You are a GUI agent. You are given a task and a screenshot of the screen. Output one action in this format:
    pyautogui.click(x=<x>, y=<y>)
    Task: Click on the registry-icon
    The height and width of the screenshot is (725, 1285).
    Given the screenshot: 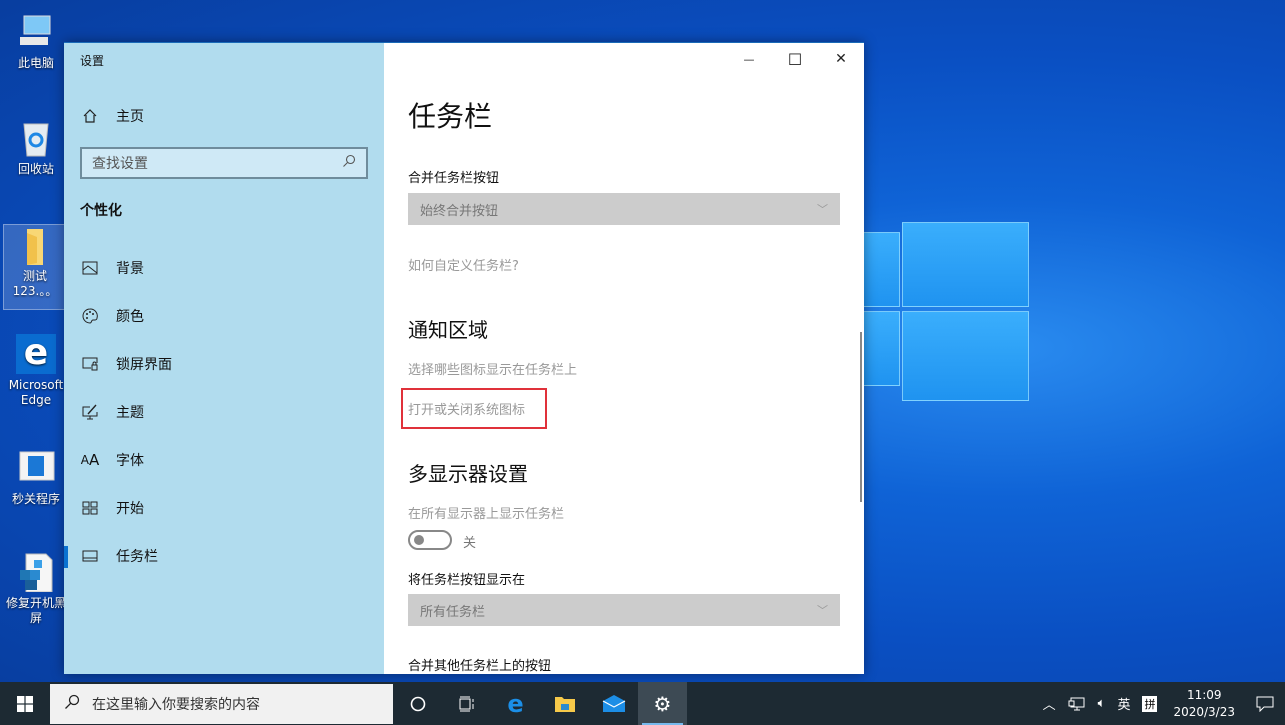 What is the action you would take?
    pyautogui.click(x=36, y=572)
    